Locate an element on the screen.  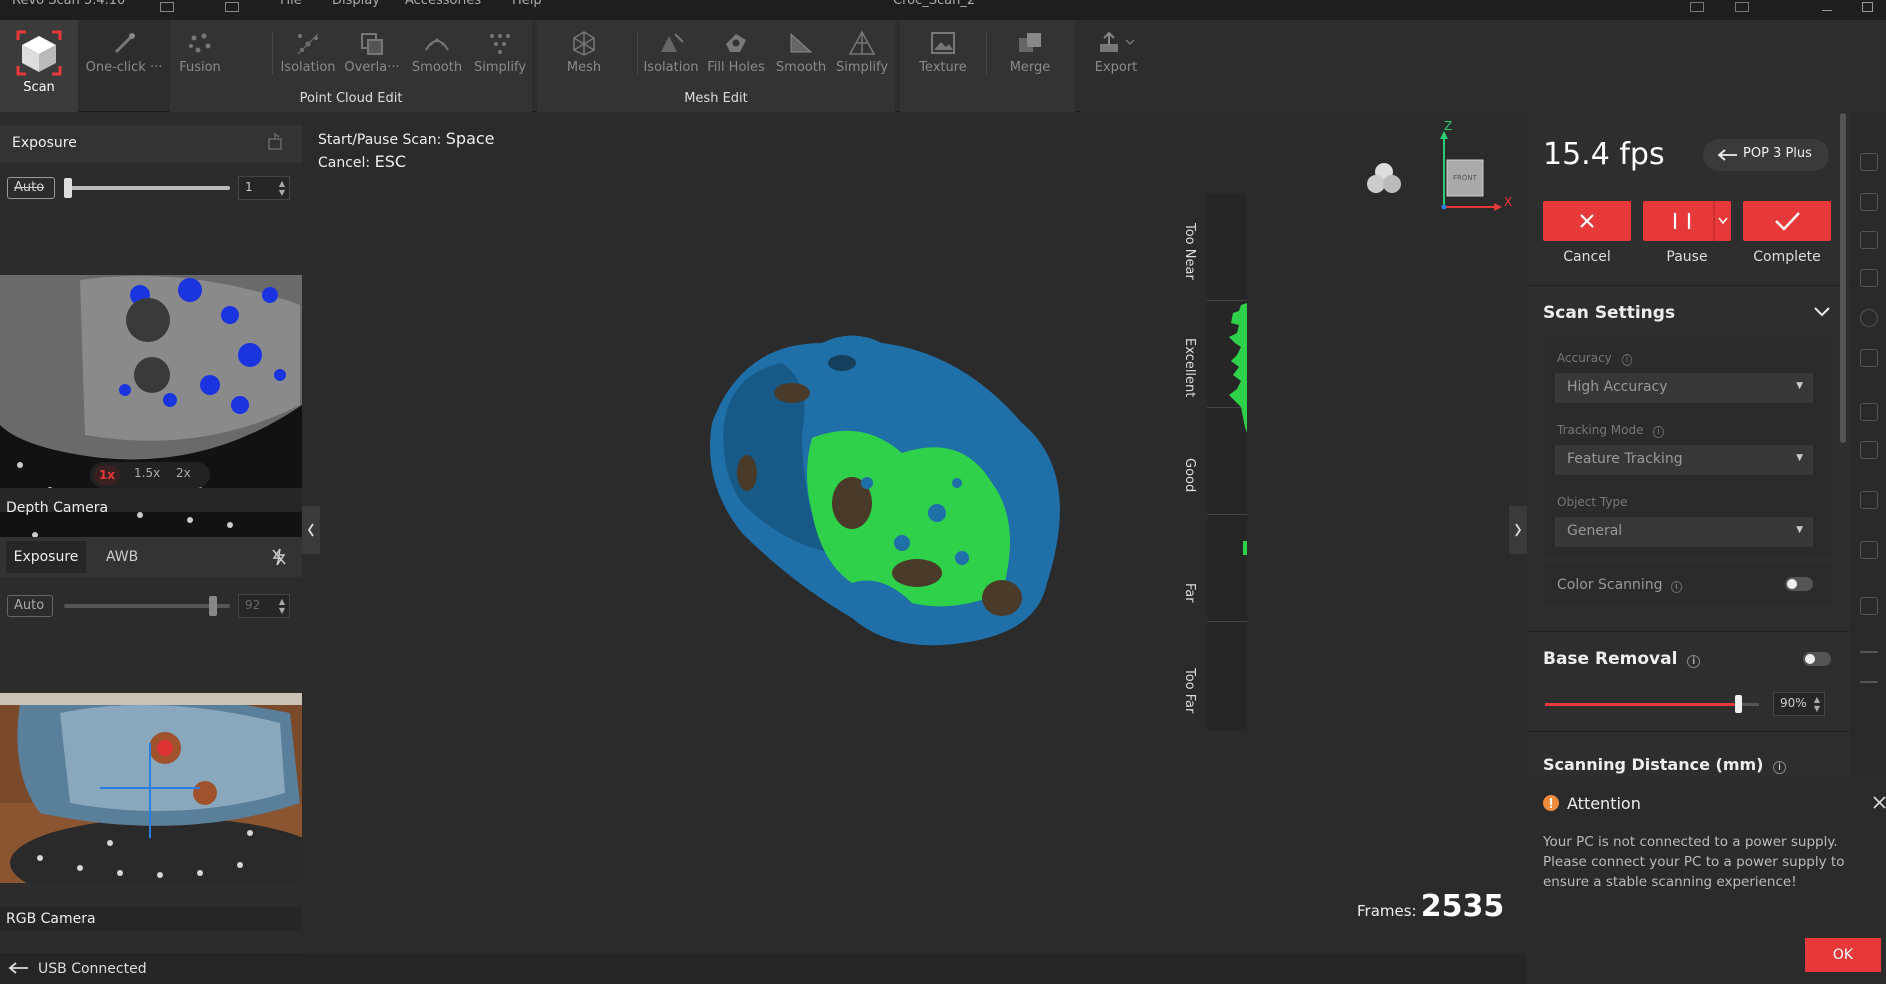
menu-help: Help is located at coordinates (527, 4).